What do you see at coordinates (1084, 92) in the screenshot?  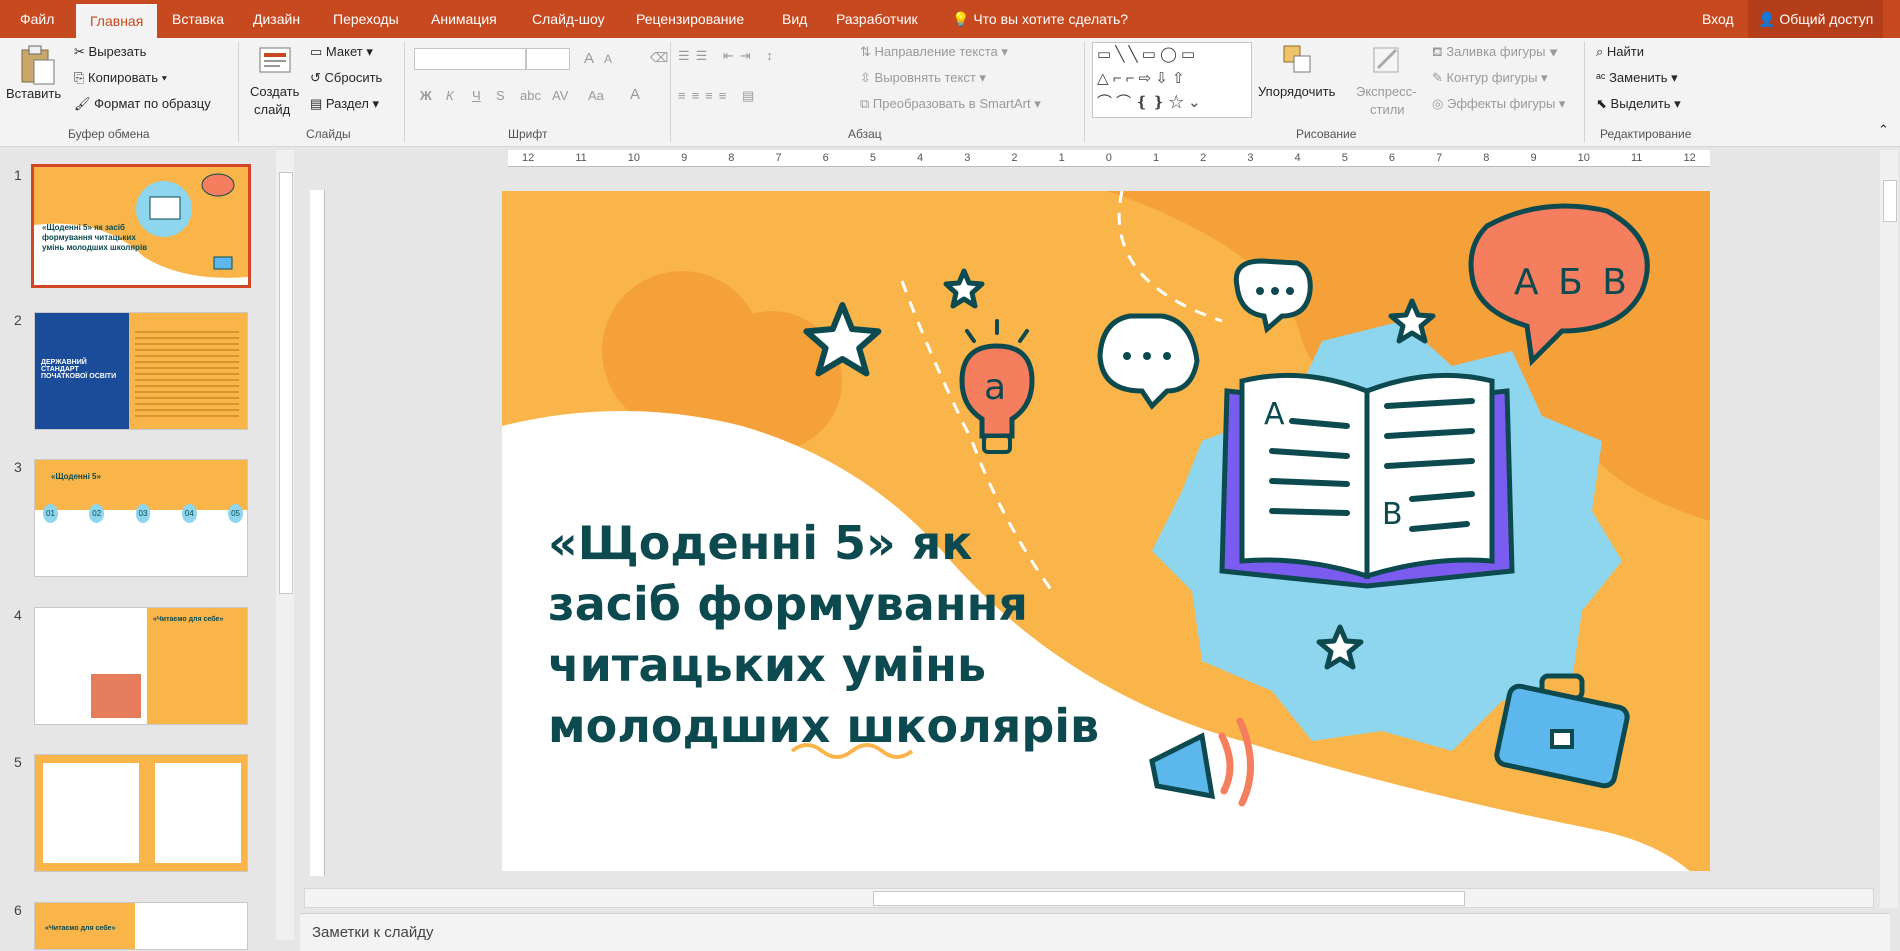 I see `group-separator` at bounding box center [1084, 92].